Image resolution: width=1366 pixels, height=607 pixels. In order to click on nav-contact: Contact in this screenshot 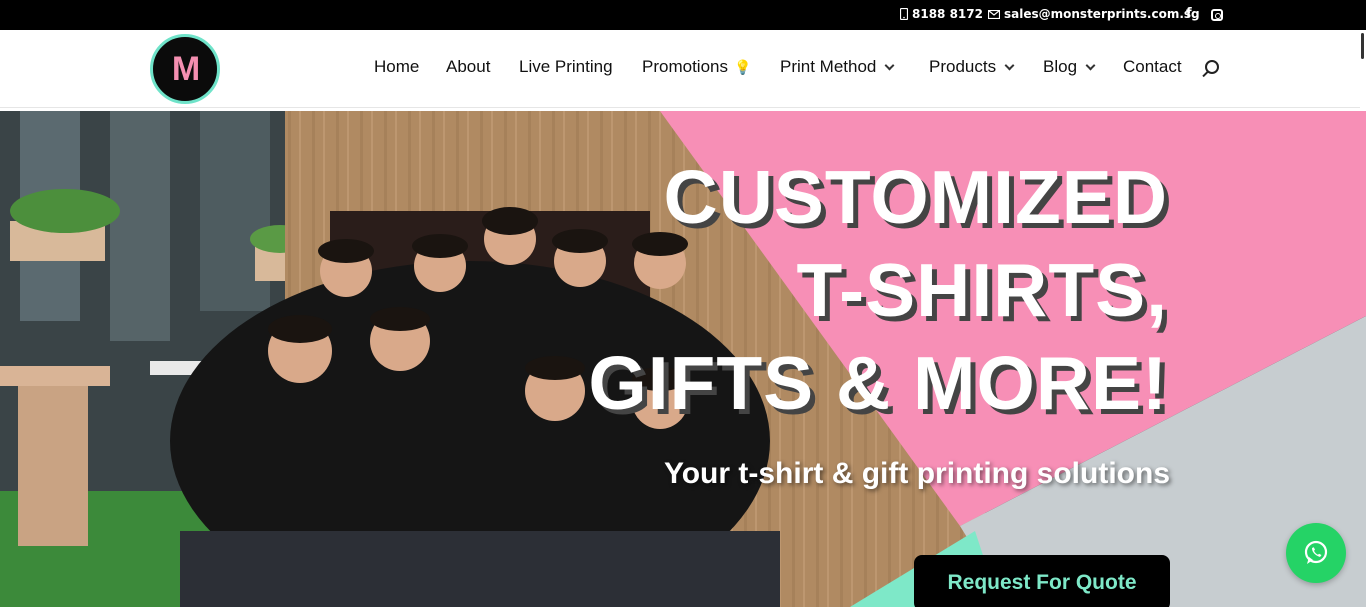, I will do `click(1152, 67)`.